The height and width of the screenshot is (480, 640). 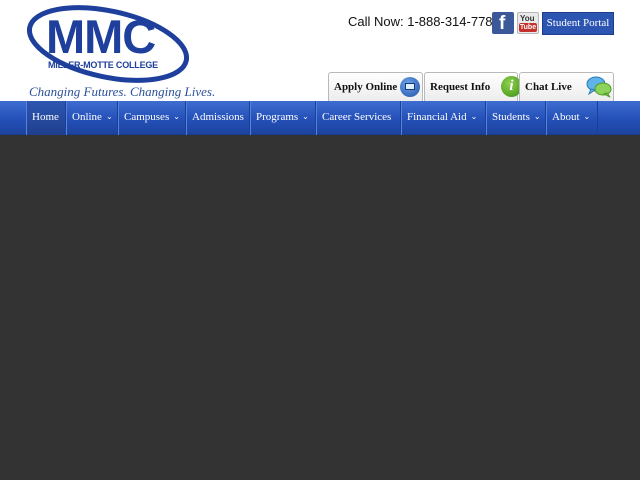 I want to click on logo-college-name: MILLER-MOTTE COLLEGE, so click(x=103, y=65).